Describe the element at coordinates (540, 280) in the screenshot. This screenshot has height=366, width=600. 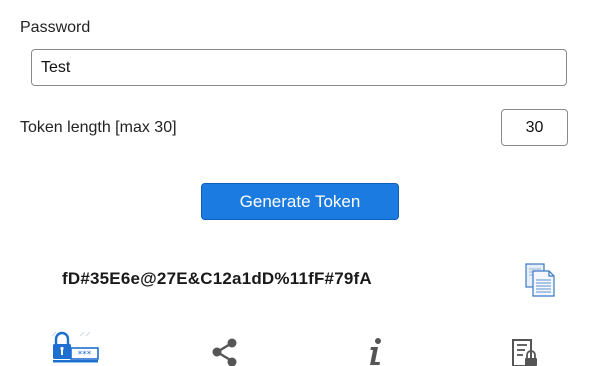
I see `copy-icon` at that location.